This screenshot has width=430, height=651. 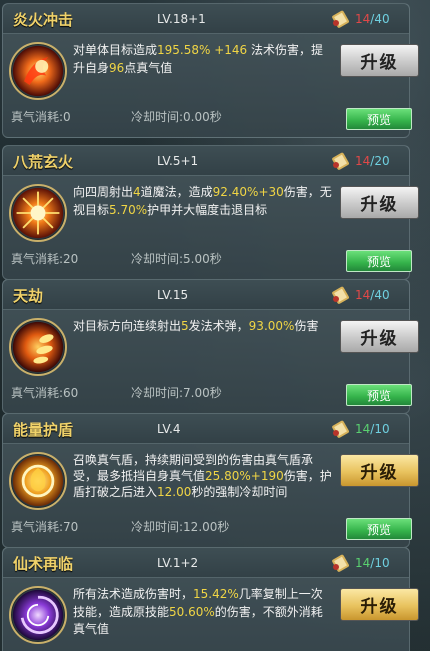 I want to click on highlight-value: 25.80%, so click(x=228, y=476).